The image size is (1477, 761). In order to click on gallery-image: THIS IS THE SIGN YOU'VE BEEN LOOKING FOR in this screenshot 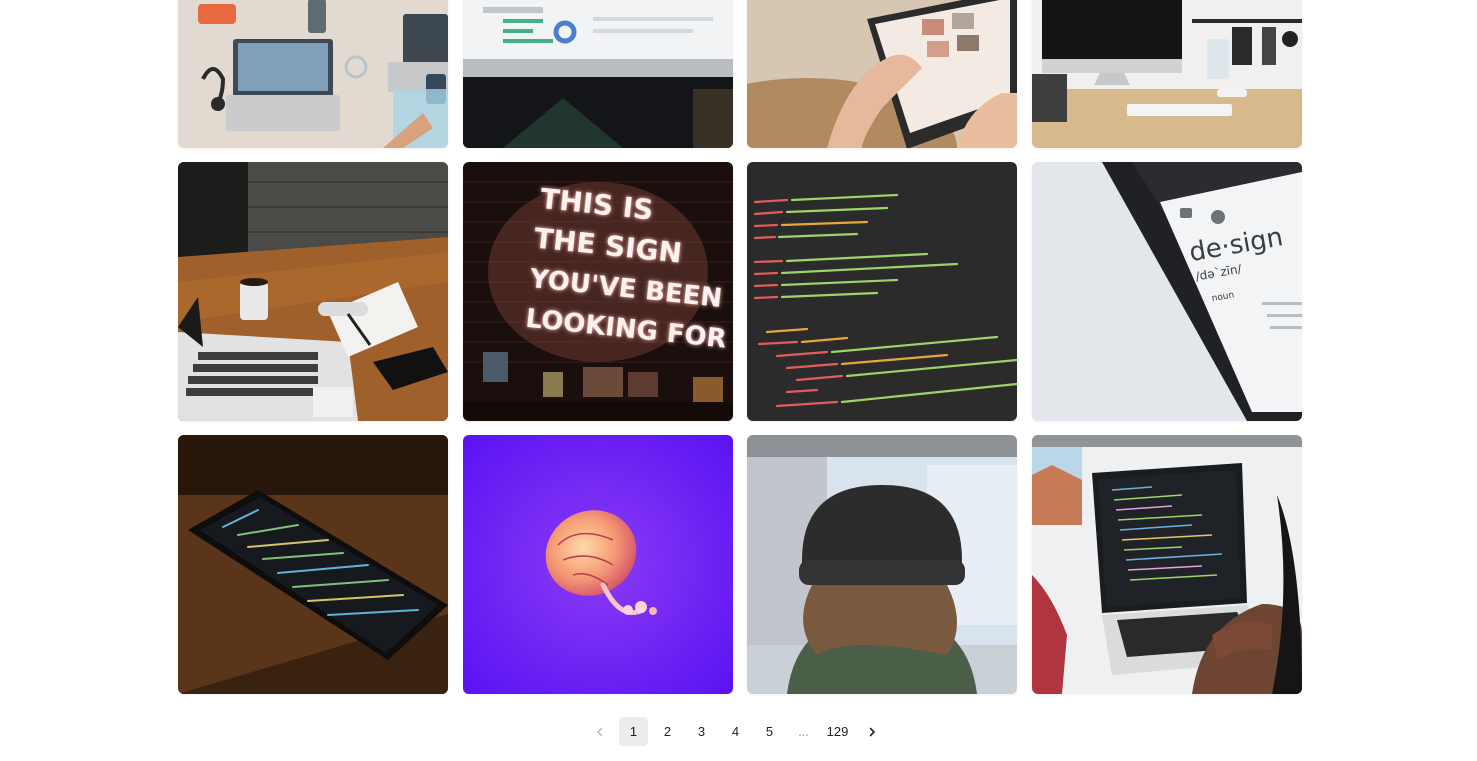, I will do `click(597, 291)`.